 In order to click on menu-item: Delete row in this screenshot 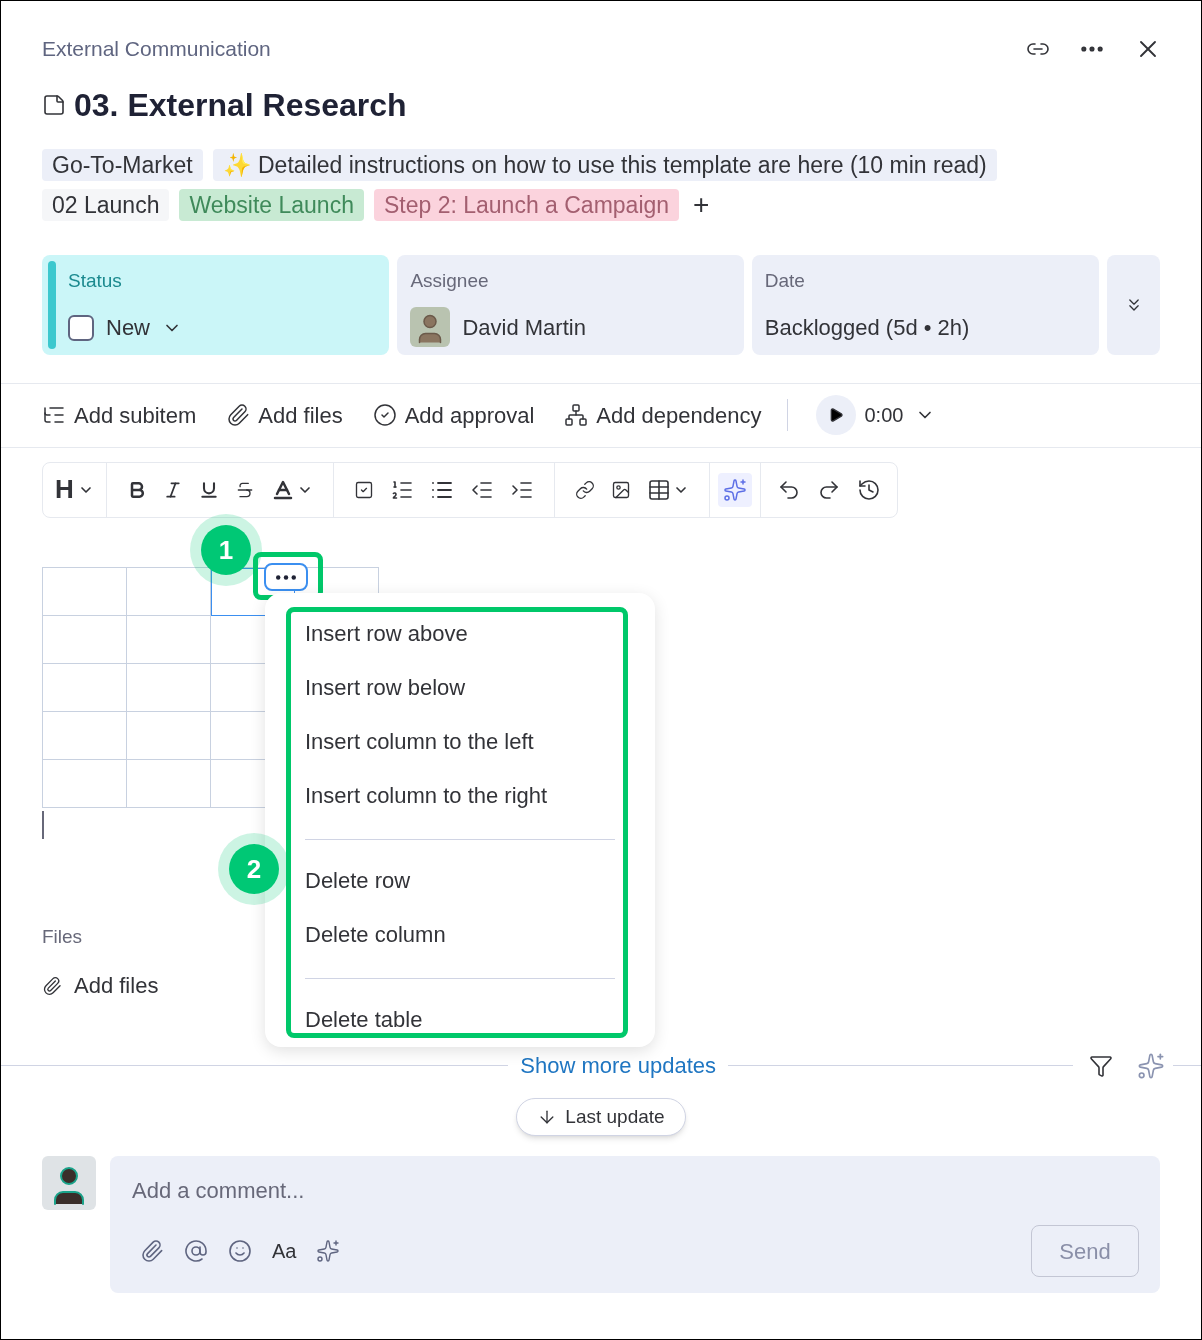, I will do `click(460, 885)`.